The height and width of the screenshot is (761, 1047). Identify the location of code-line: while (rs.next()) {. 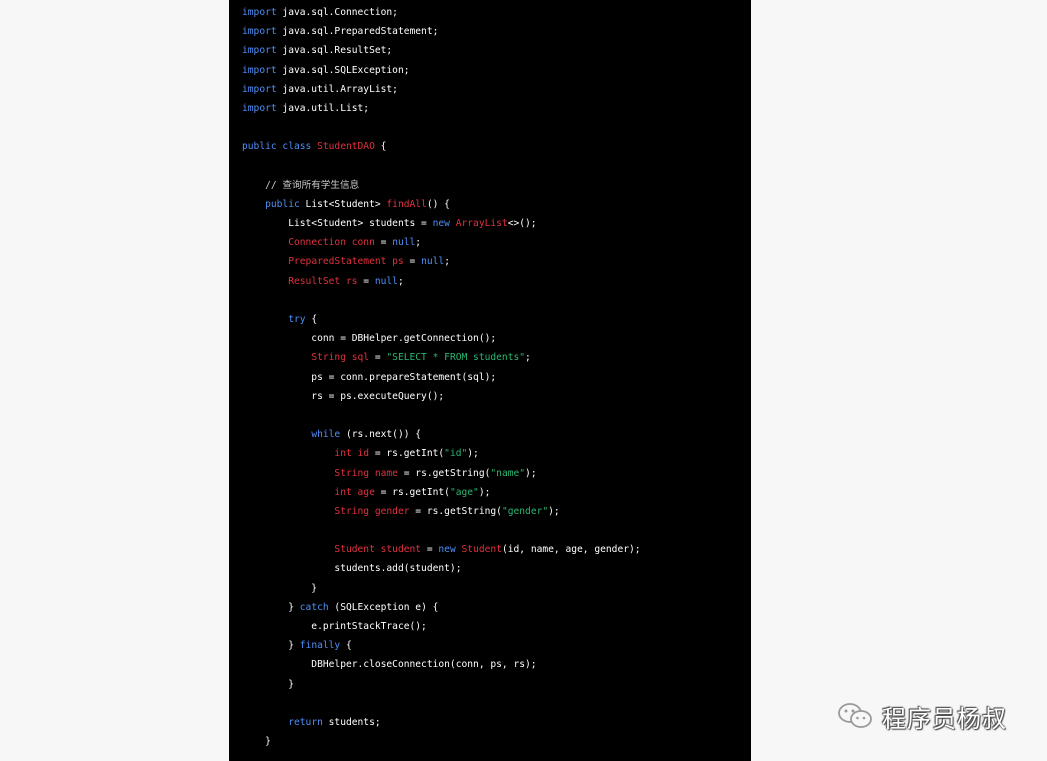
(441, 434).